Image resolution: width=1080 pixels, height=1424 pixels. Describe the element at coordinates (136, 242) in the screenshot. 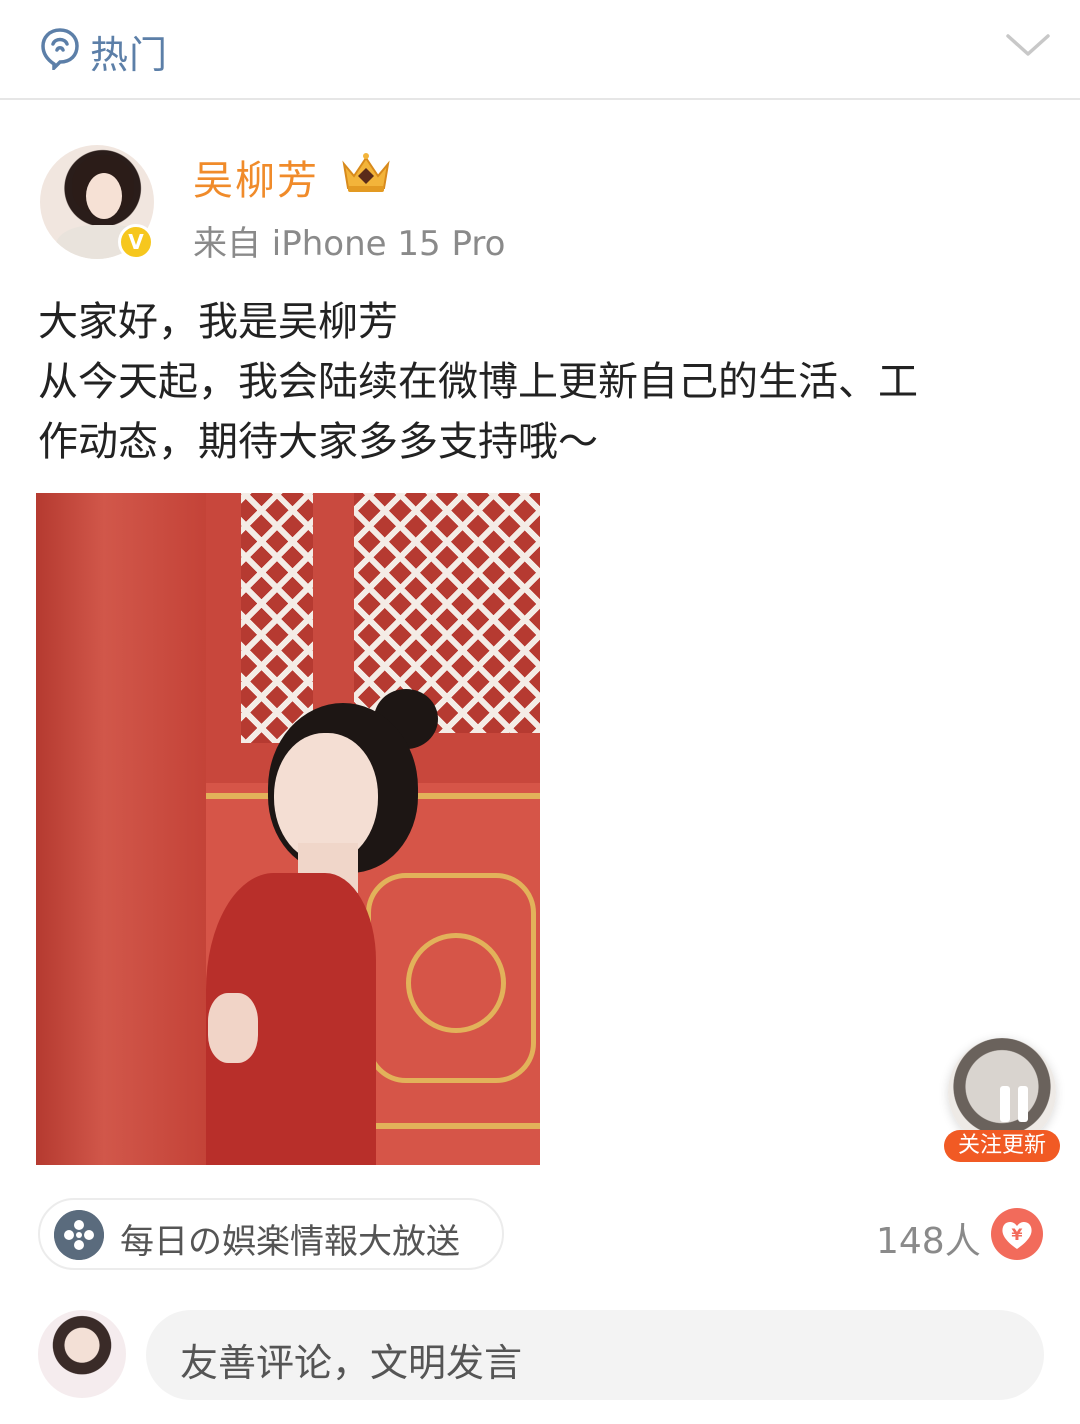

I see `verified-icon: V` at that location.